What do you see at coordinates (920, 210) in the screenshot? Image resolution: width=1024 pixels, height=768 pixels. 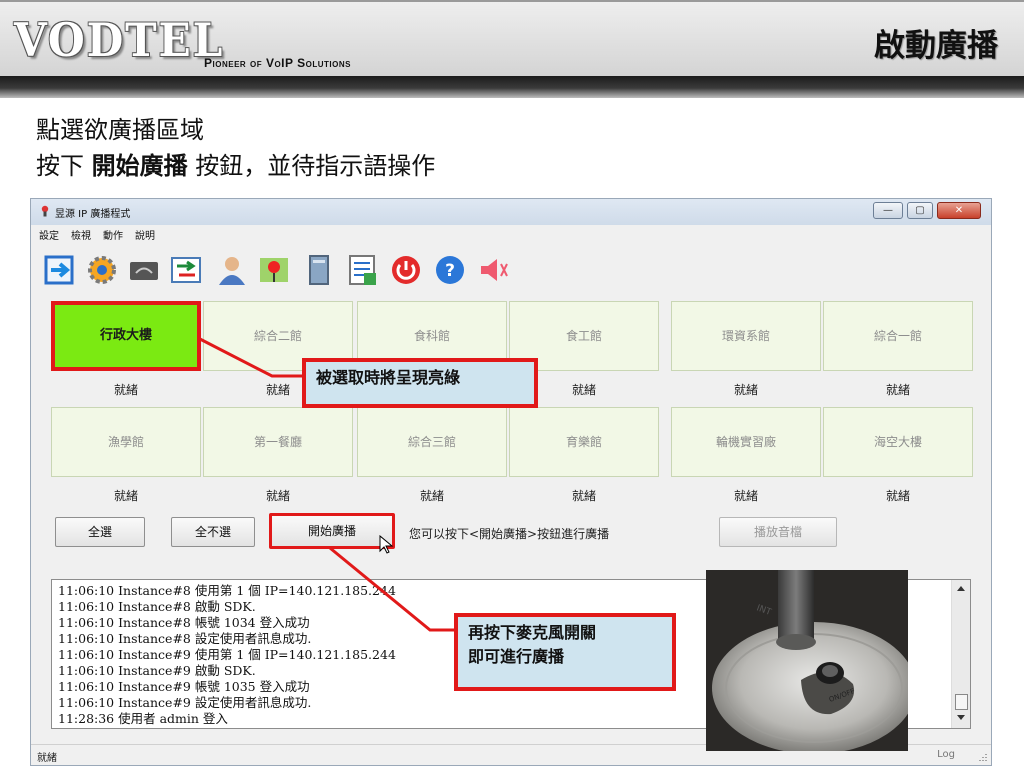 I see `maximize-button: ▢` at bounding box center [920, 210].